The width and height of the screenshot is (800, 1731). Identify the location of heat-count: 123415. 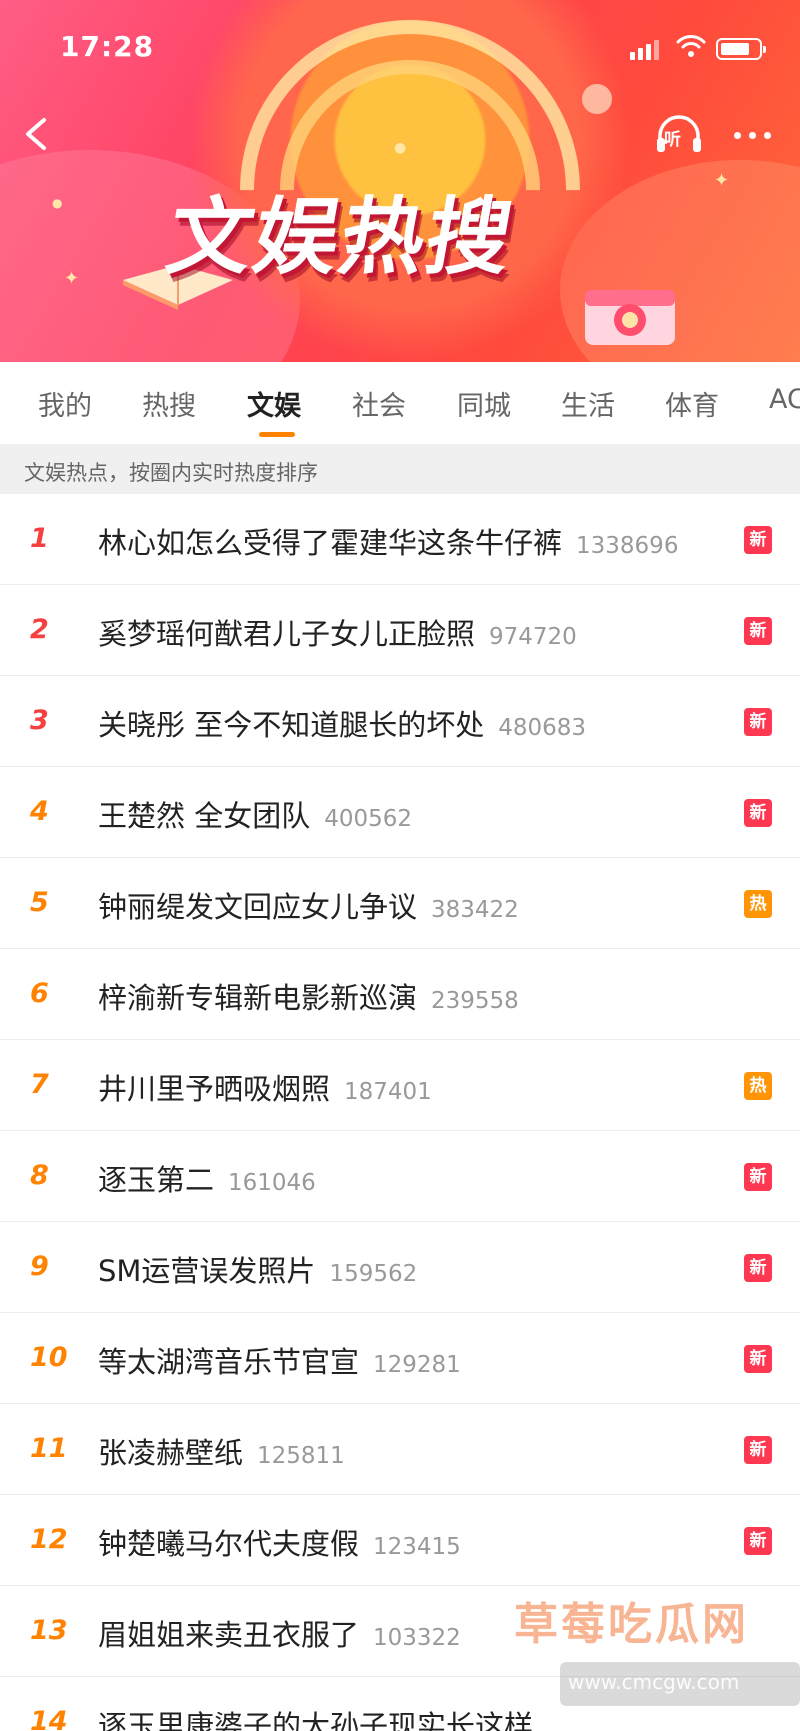
(417, 1547).